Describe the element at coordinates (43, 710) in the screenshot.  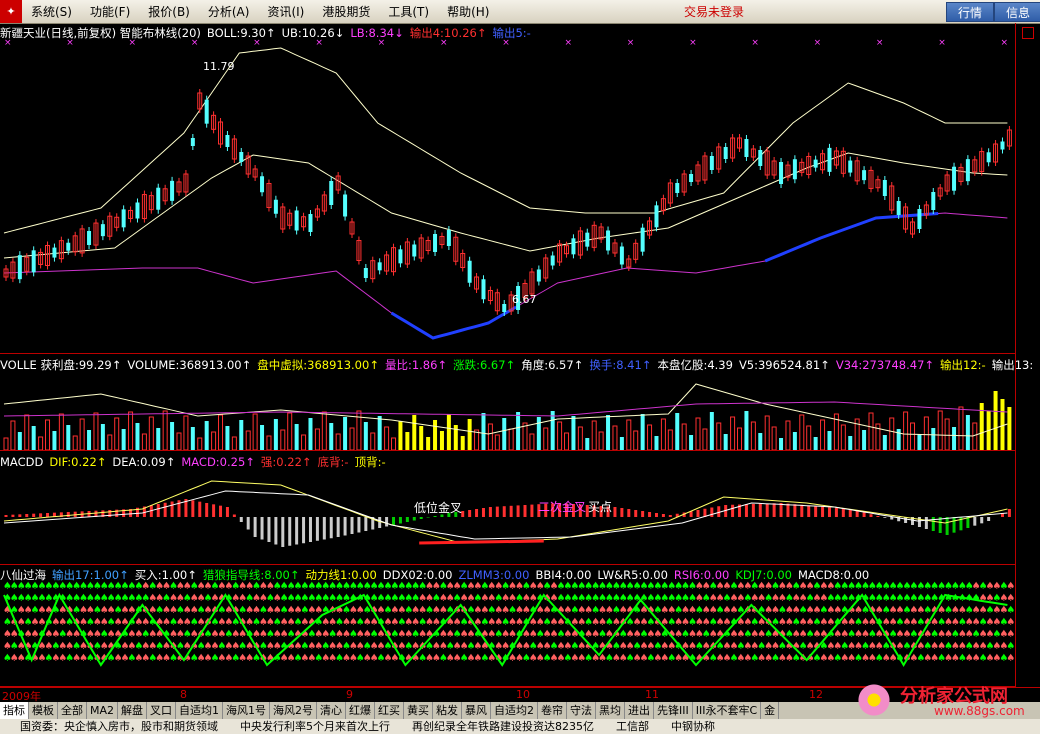
I see `tab-1: 模板` at that location.